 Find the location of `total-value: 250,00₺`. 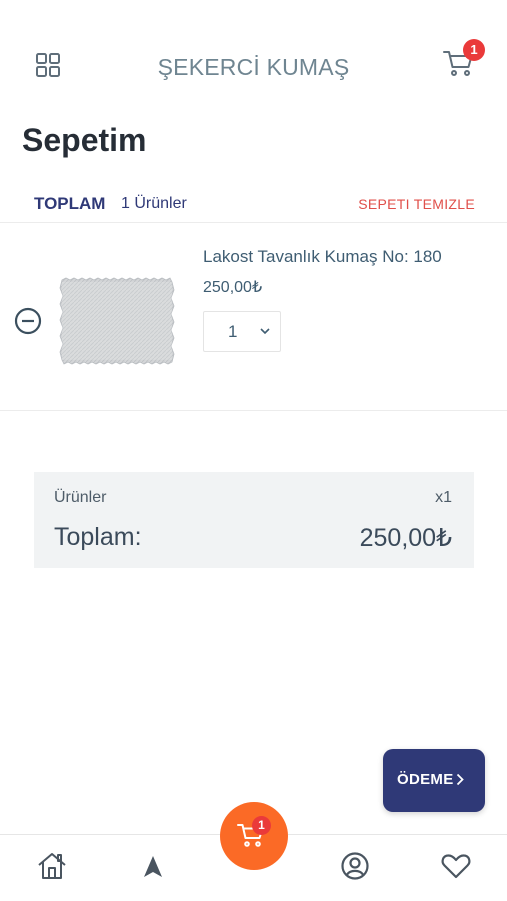

total-value: 250,00₺ is located at coordinates (405, 538).